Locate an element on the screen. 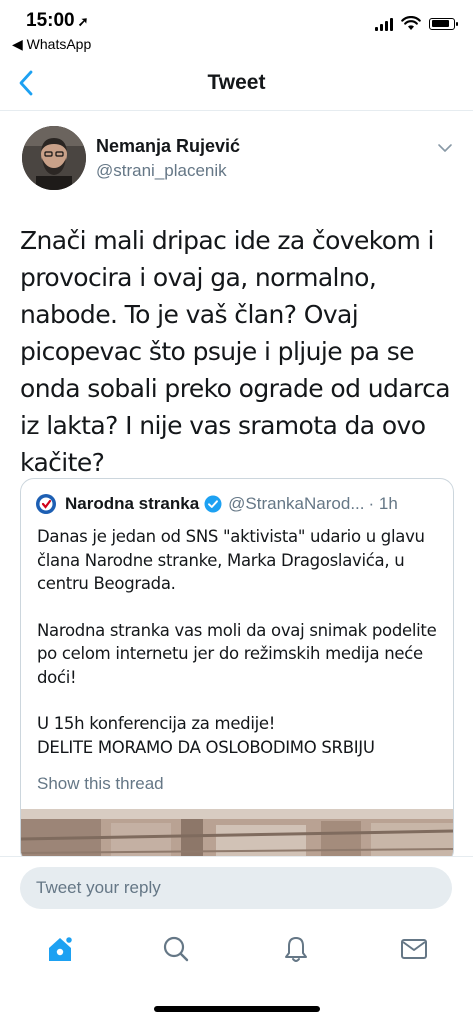  status-bar: 15:00 ➚ ◀ WhatsApp is located at coordinates (236, 28).